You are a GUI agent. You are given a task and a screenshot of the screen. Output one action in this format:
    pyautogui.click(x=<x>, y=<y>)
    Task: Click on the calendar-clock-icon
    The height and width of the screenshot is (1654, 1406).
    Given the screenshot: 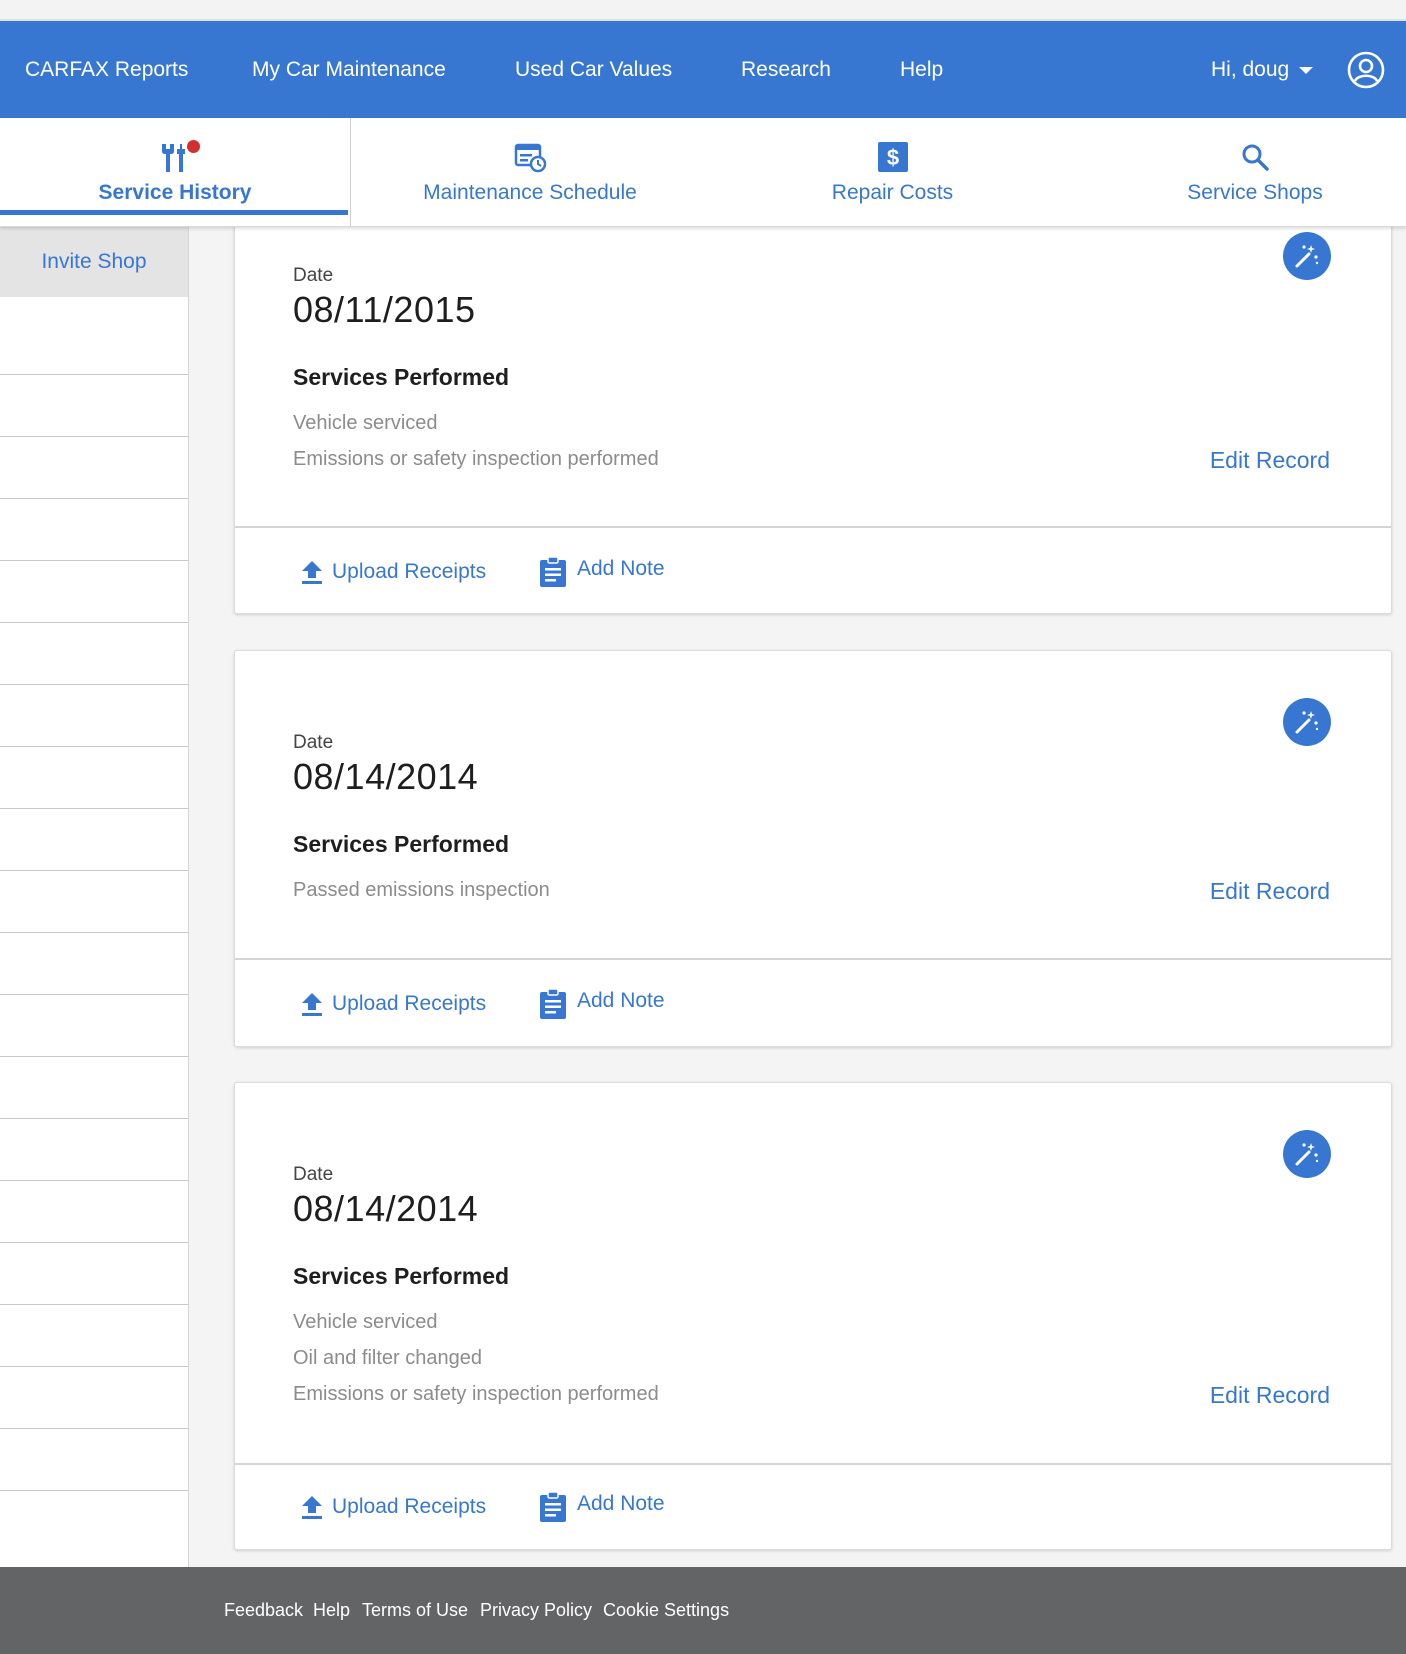 What is the action you would take?
    pyautogui.click(x=530, y=157)
    